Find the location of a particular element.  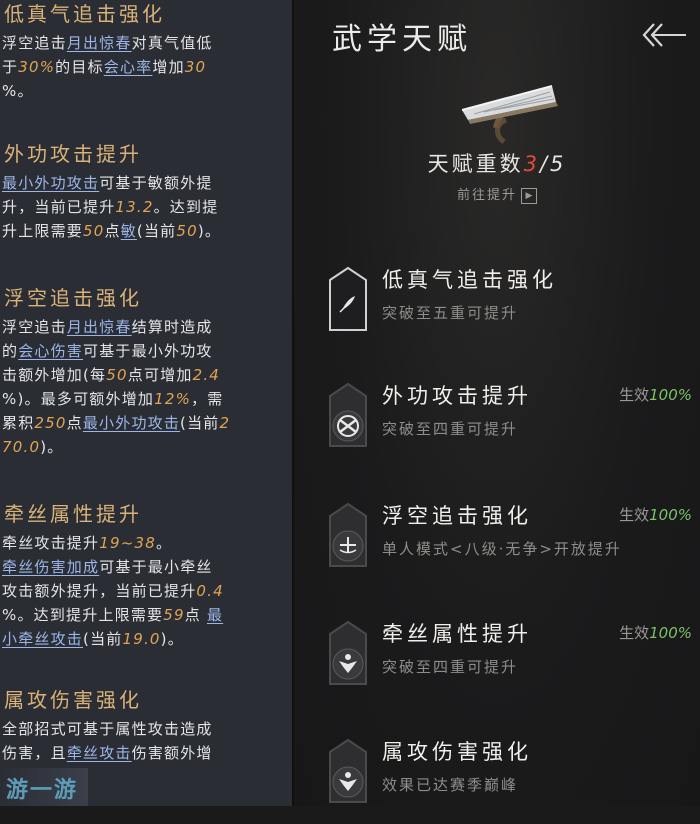

body-text: 可基于敏额外提 is located at coordinates (156, 183).